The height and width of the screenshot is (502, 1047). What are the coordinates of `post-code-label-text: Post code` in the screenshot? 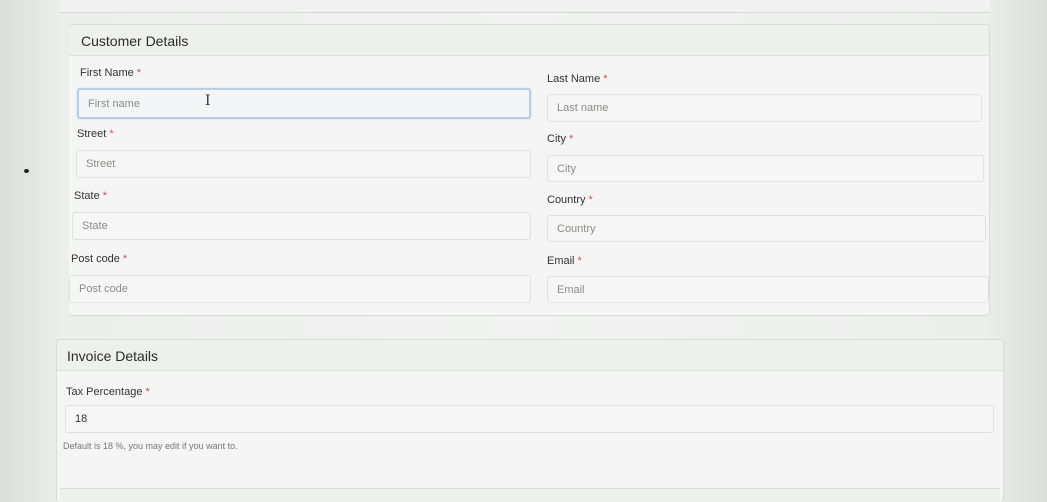 It's located at (95, 259).